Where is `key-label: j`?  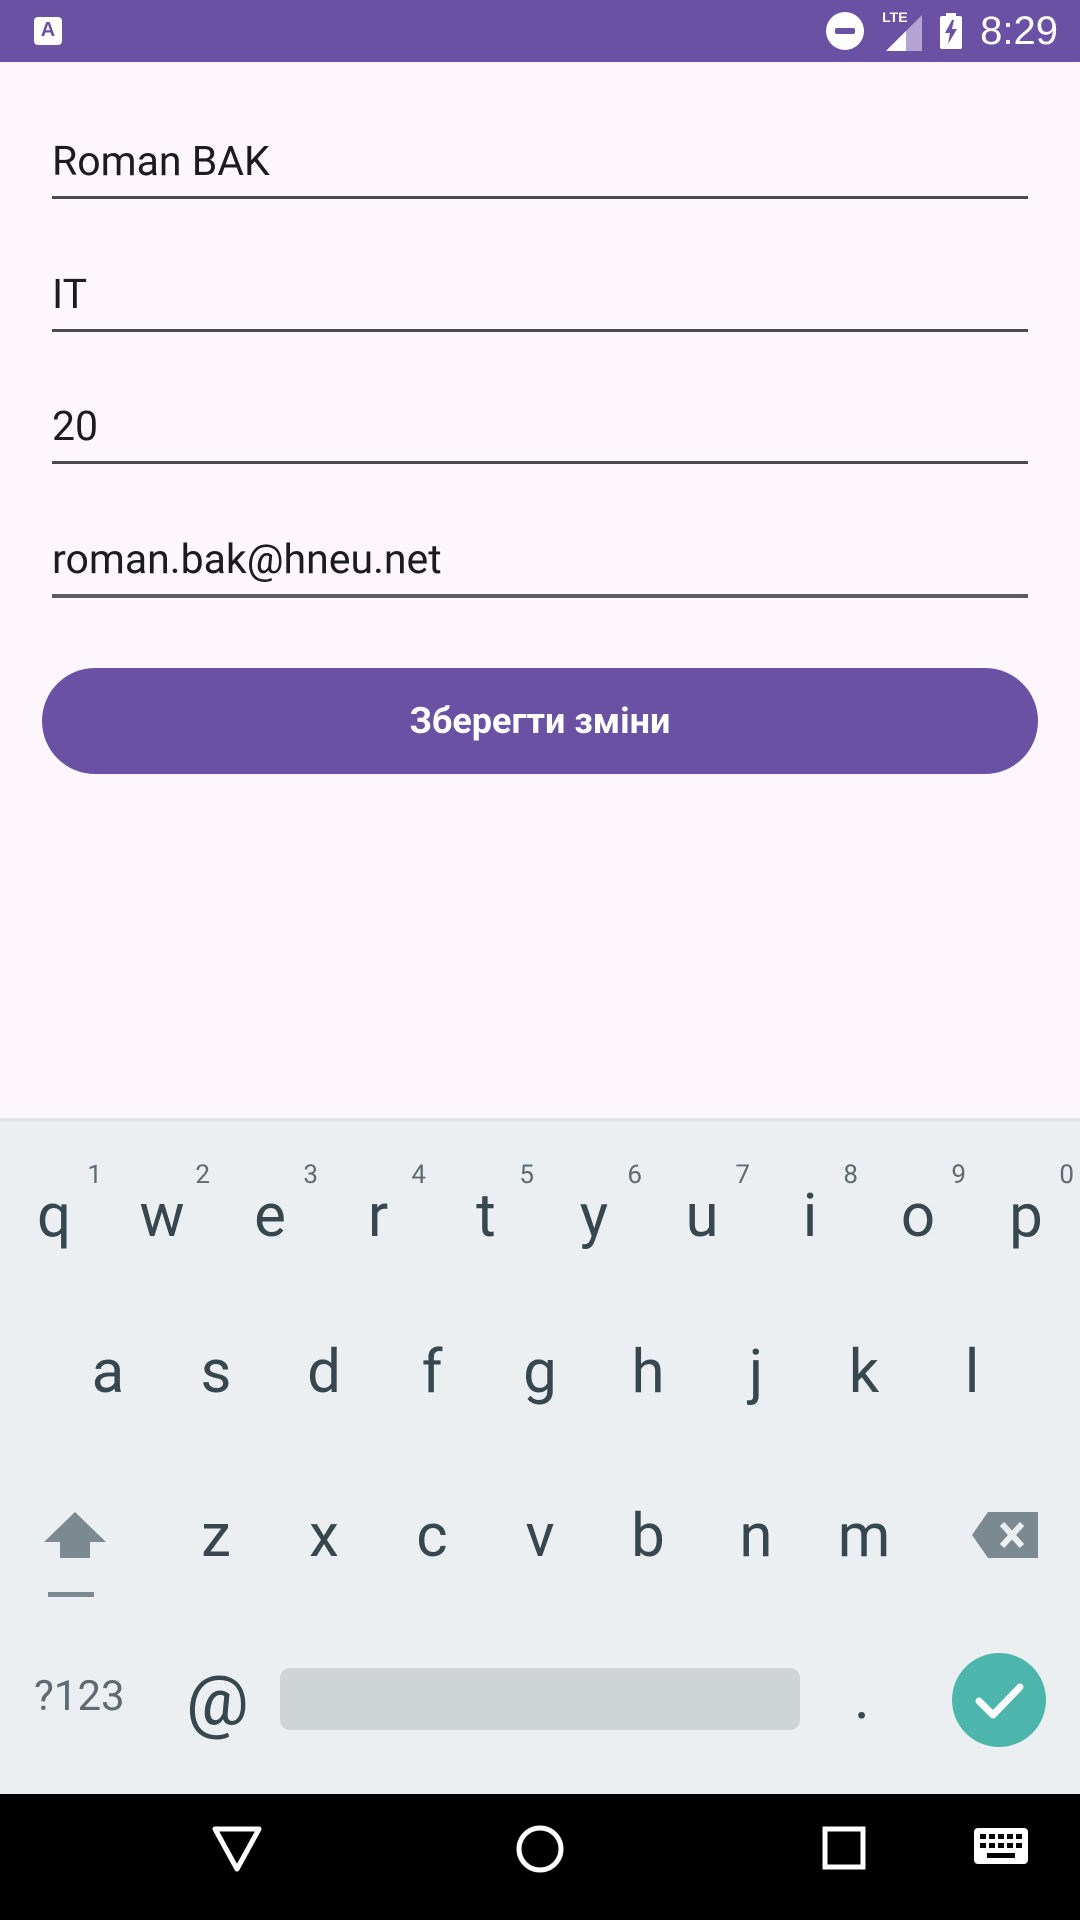 key-label: j is located at coordinates (756, 1371).